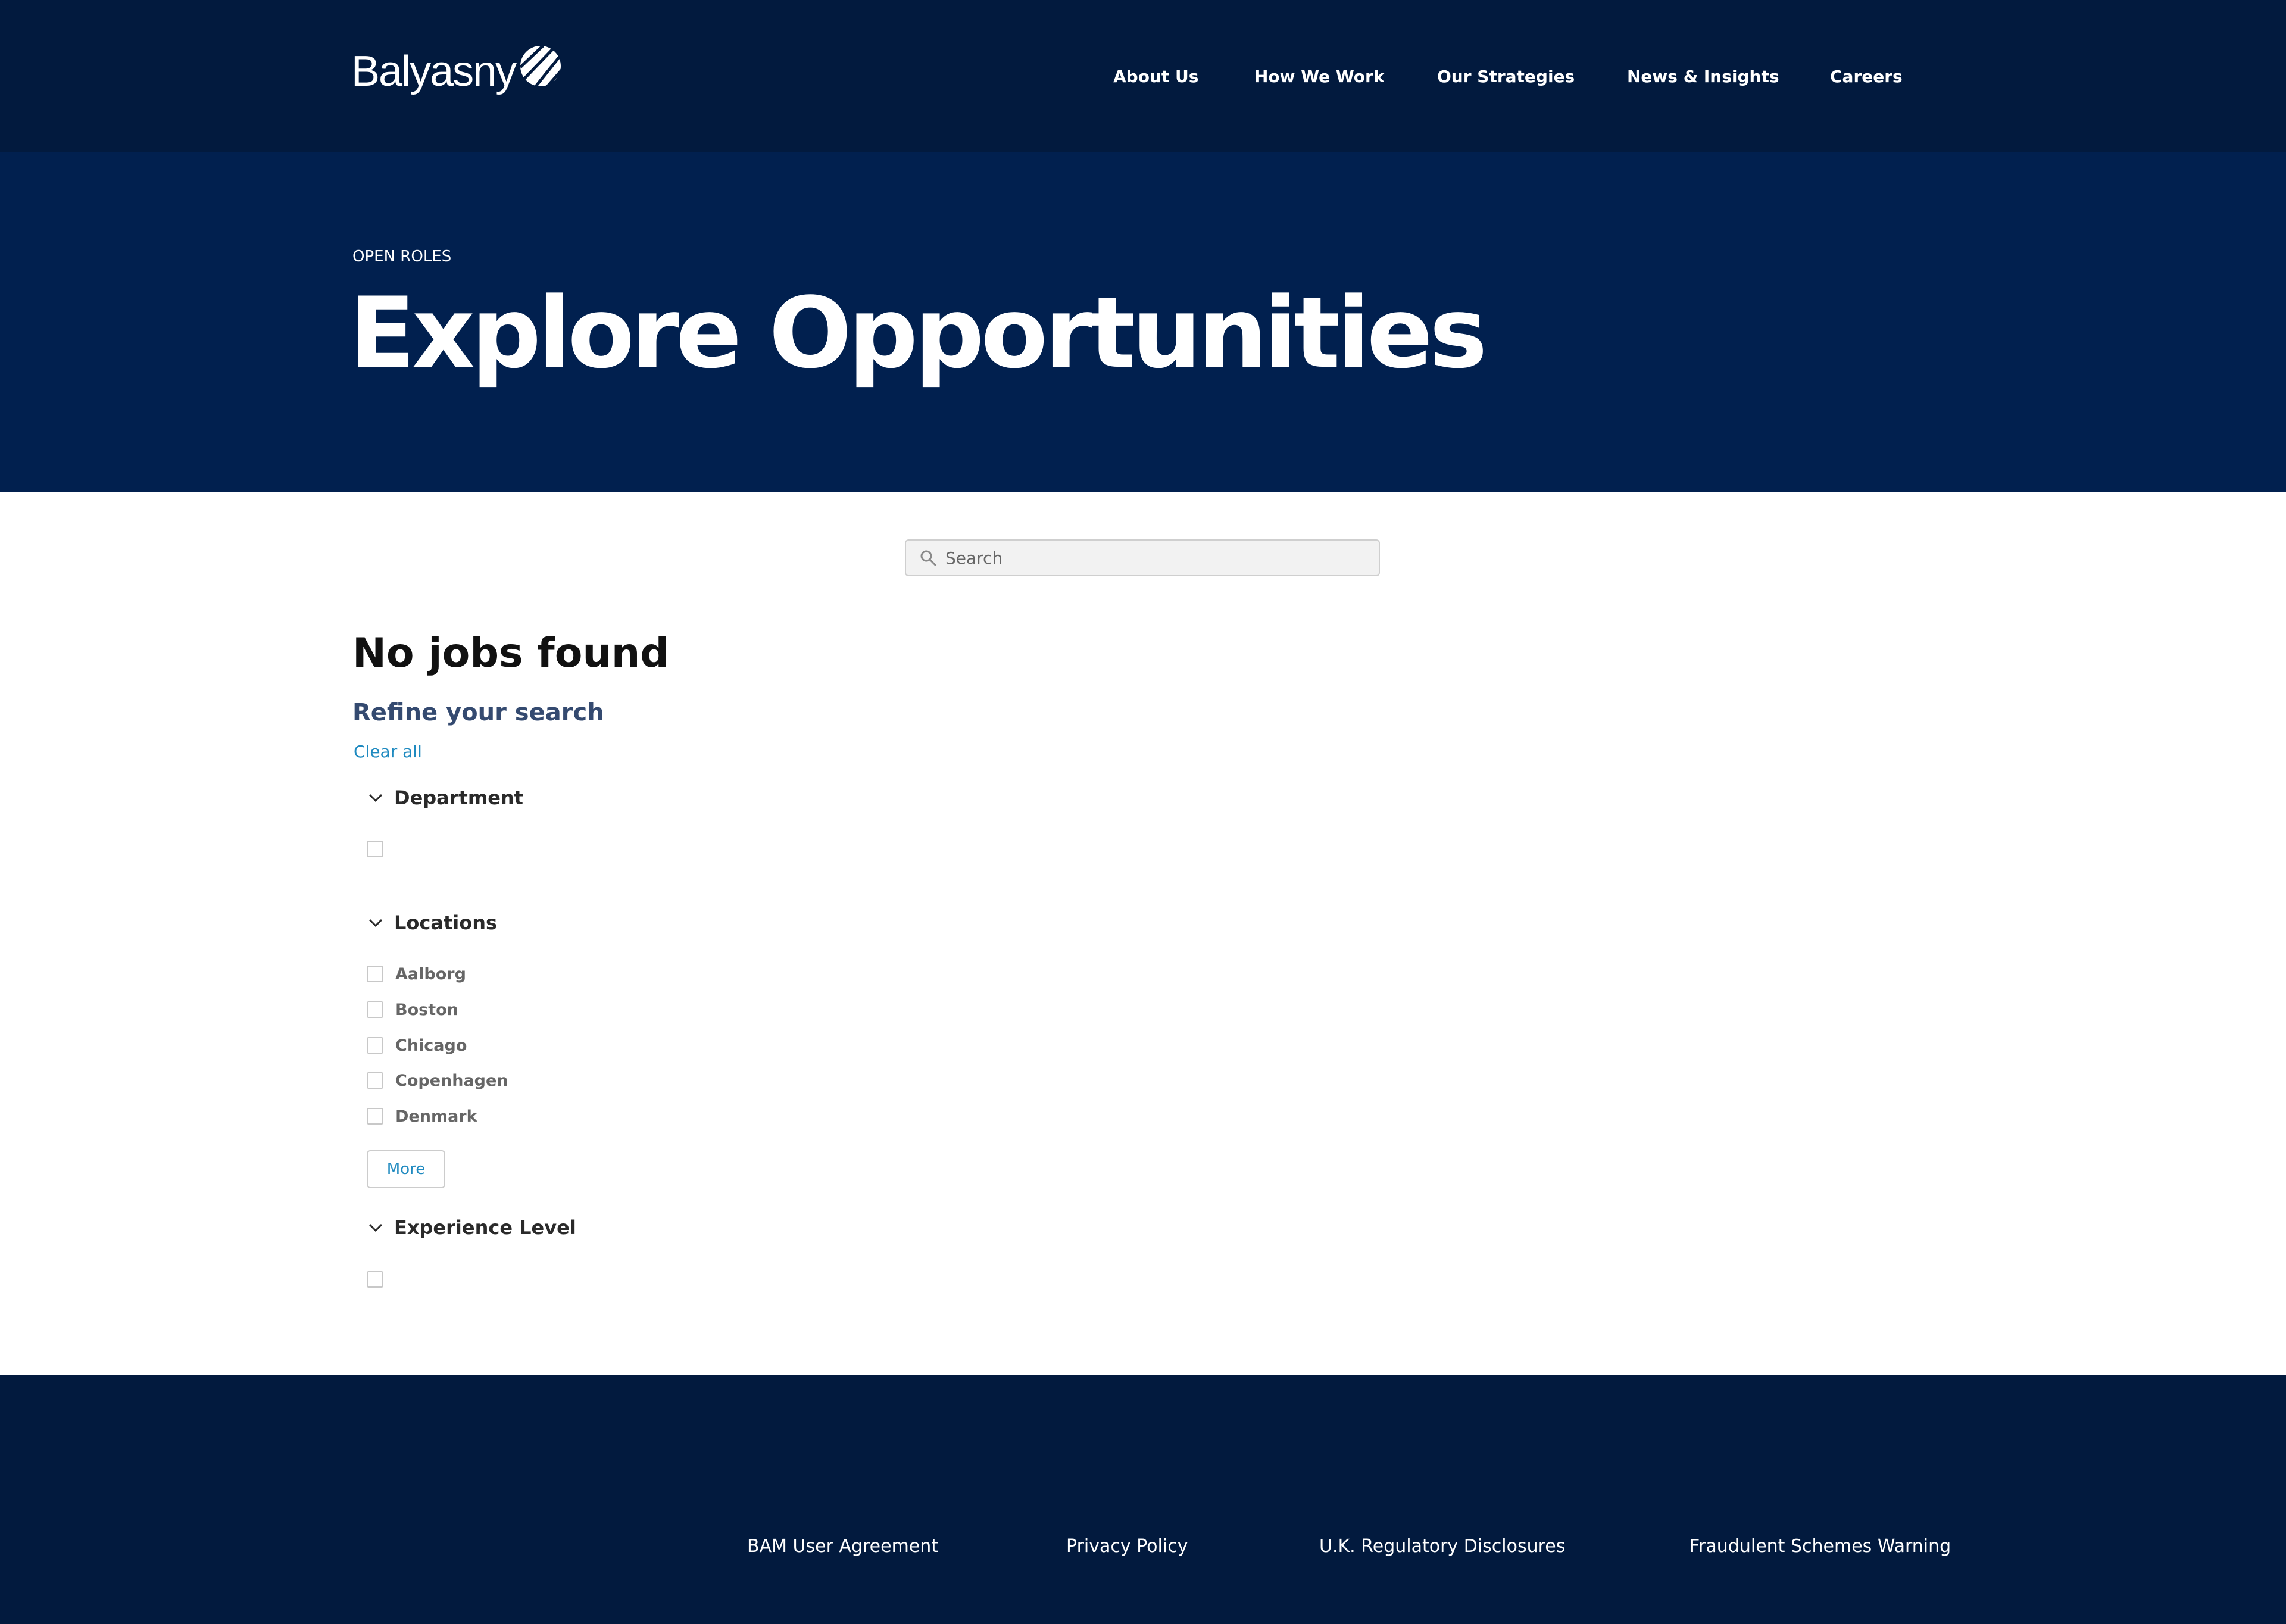 Image resolution: width=2286 pixels, height=1624 pixels. What do you see at coordinates (388, 752) in the screenshot?
I see `clear-all-link: Clear all` at bounding box center [388, 752].